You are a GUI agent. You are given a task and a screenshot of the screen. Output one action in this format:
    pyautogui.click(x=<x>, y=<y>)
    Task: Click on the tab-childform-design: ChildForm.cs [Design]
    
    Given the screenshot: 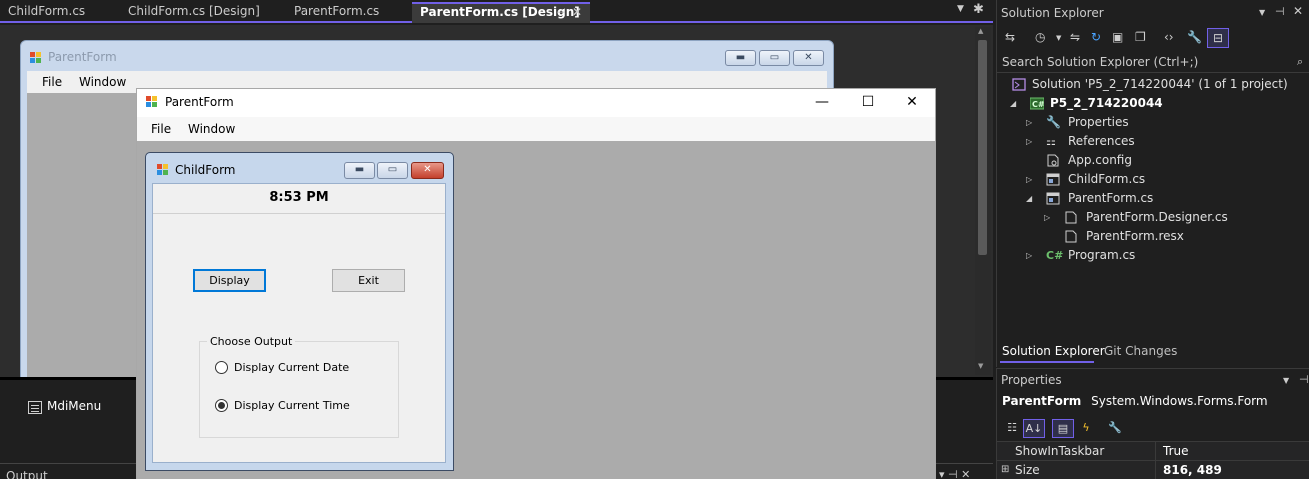 What is the action you would take?
    pyautogui.click(x=203, y=12)
    